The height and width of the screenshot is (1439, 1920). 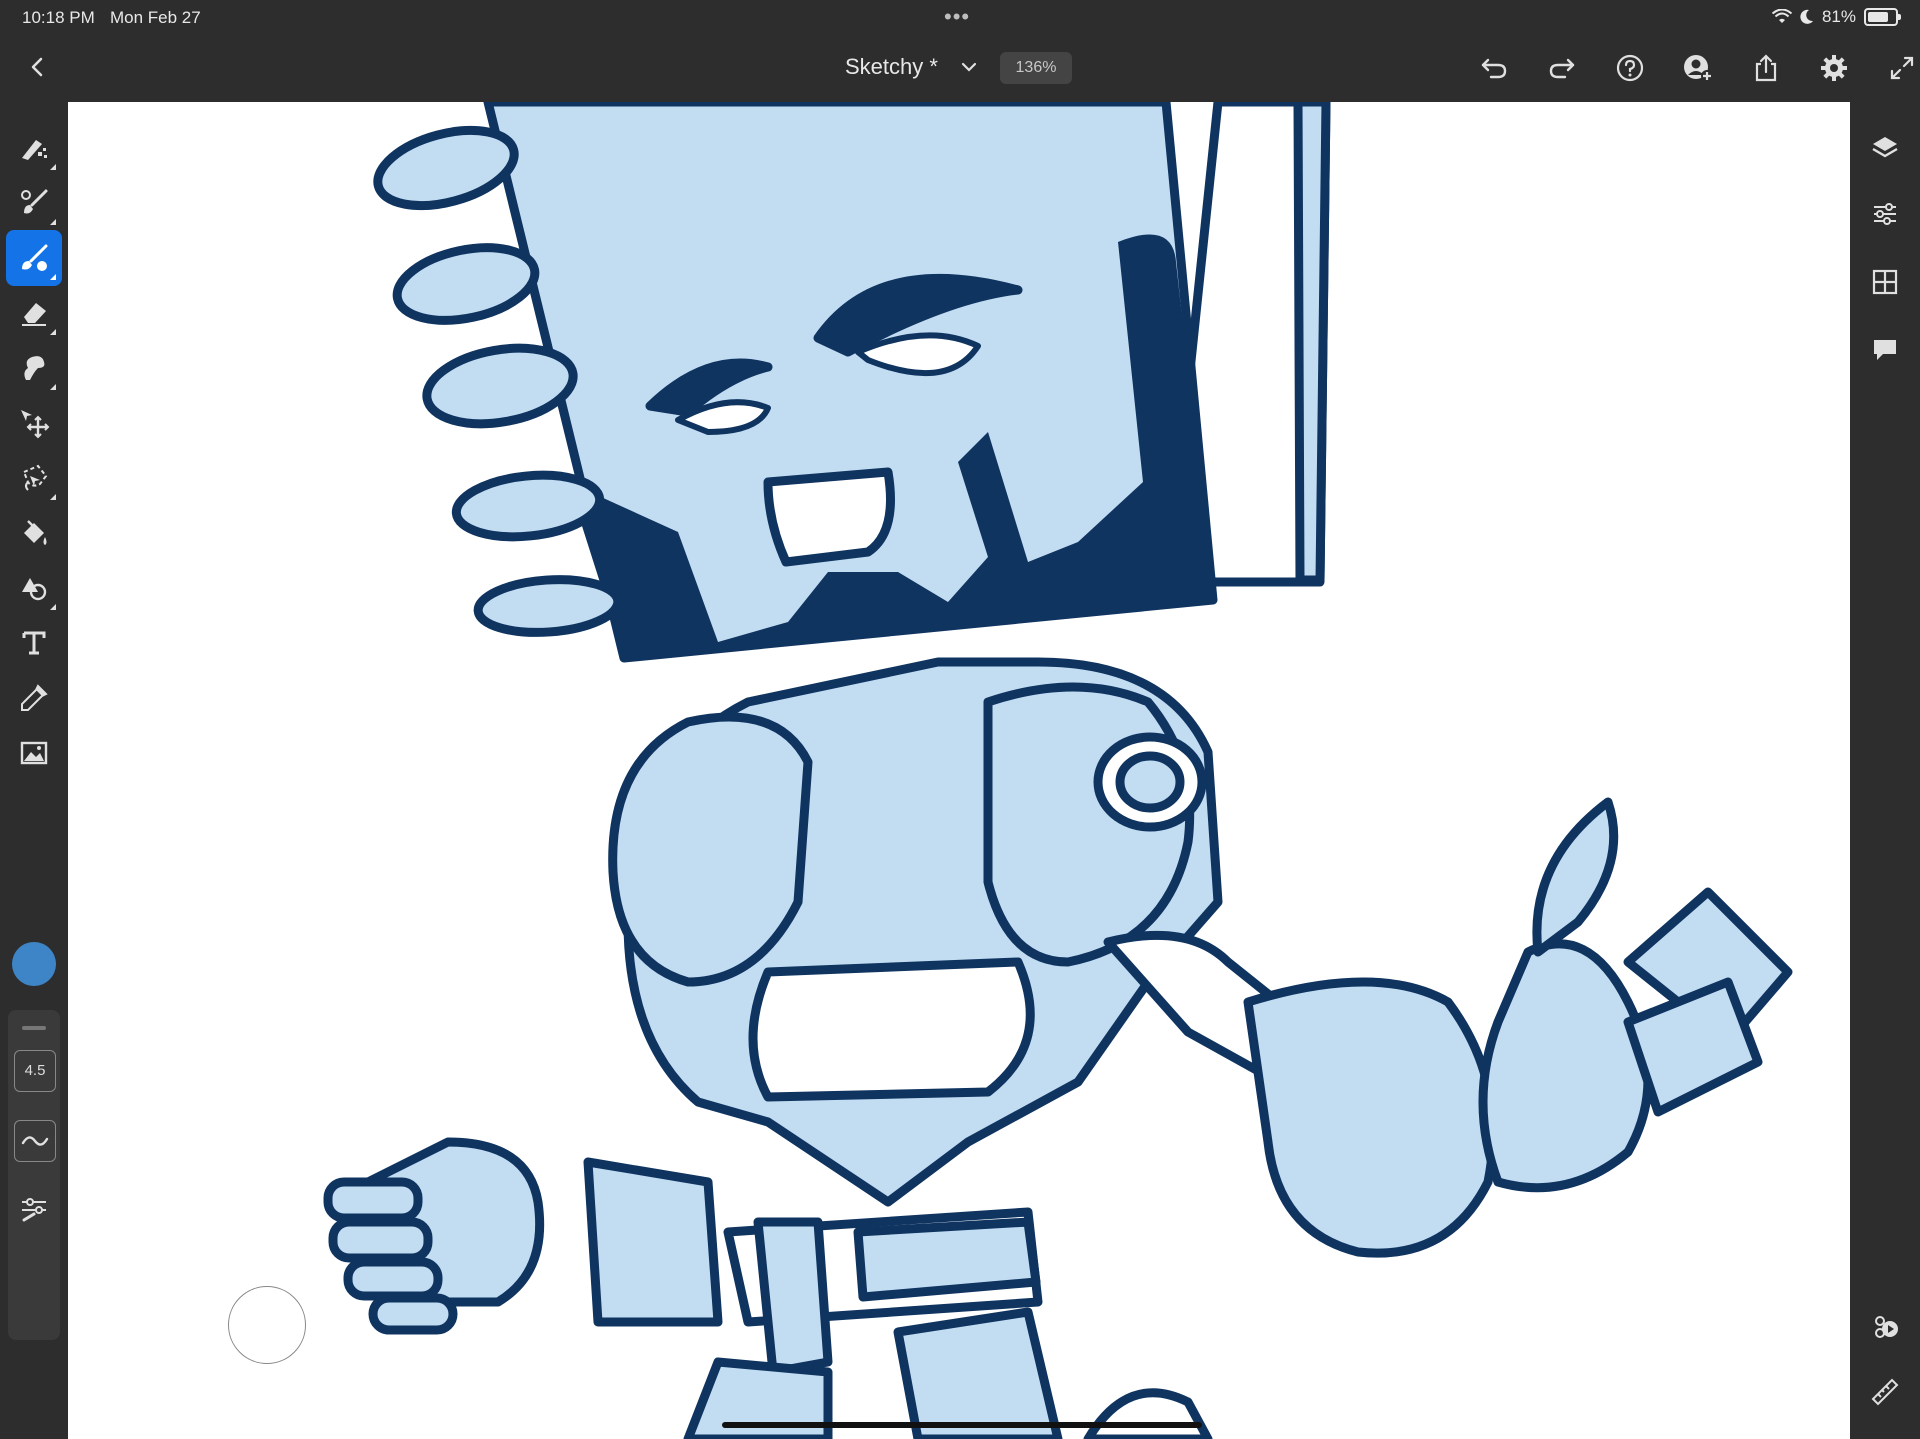 I want to click on smudge-icon, so click(x=34, y=368).